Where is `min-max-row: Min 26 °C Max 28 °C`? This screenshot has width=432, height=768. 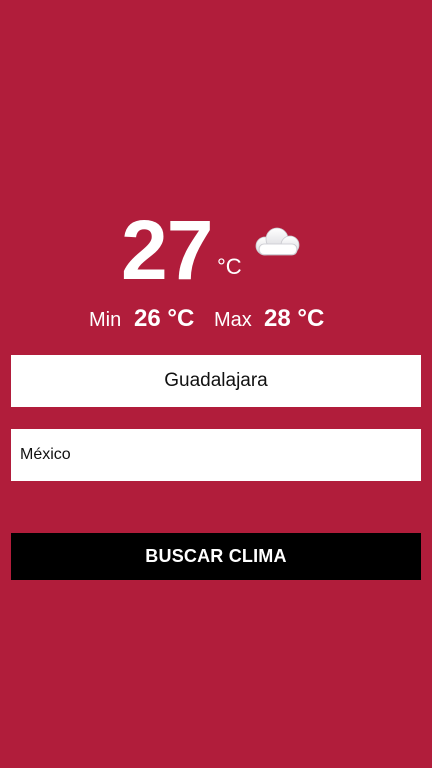
min-max-row: Min 26 °C Max 28 °C is located at coordinates (216, 319).